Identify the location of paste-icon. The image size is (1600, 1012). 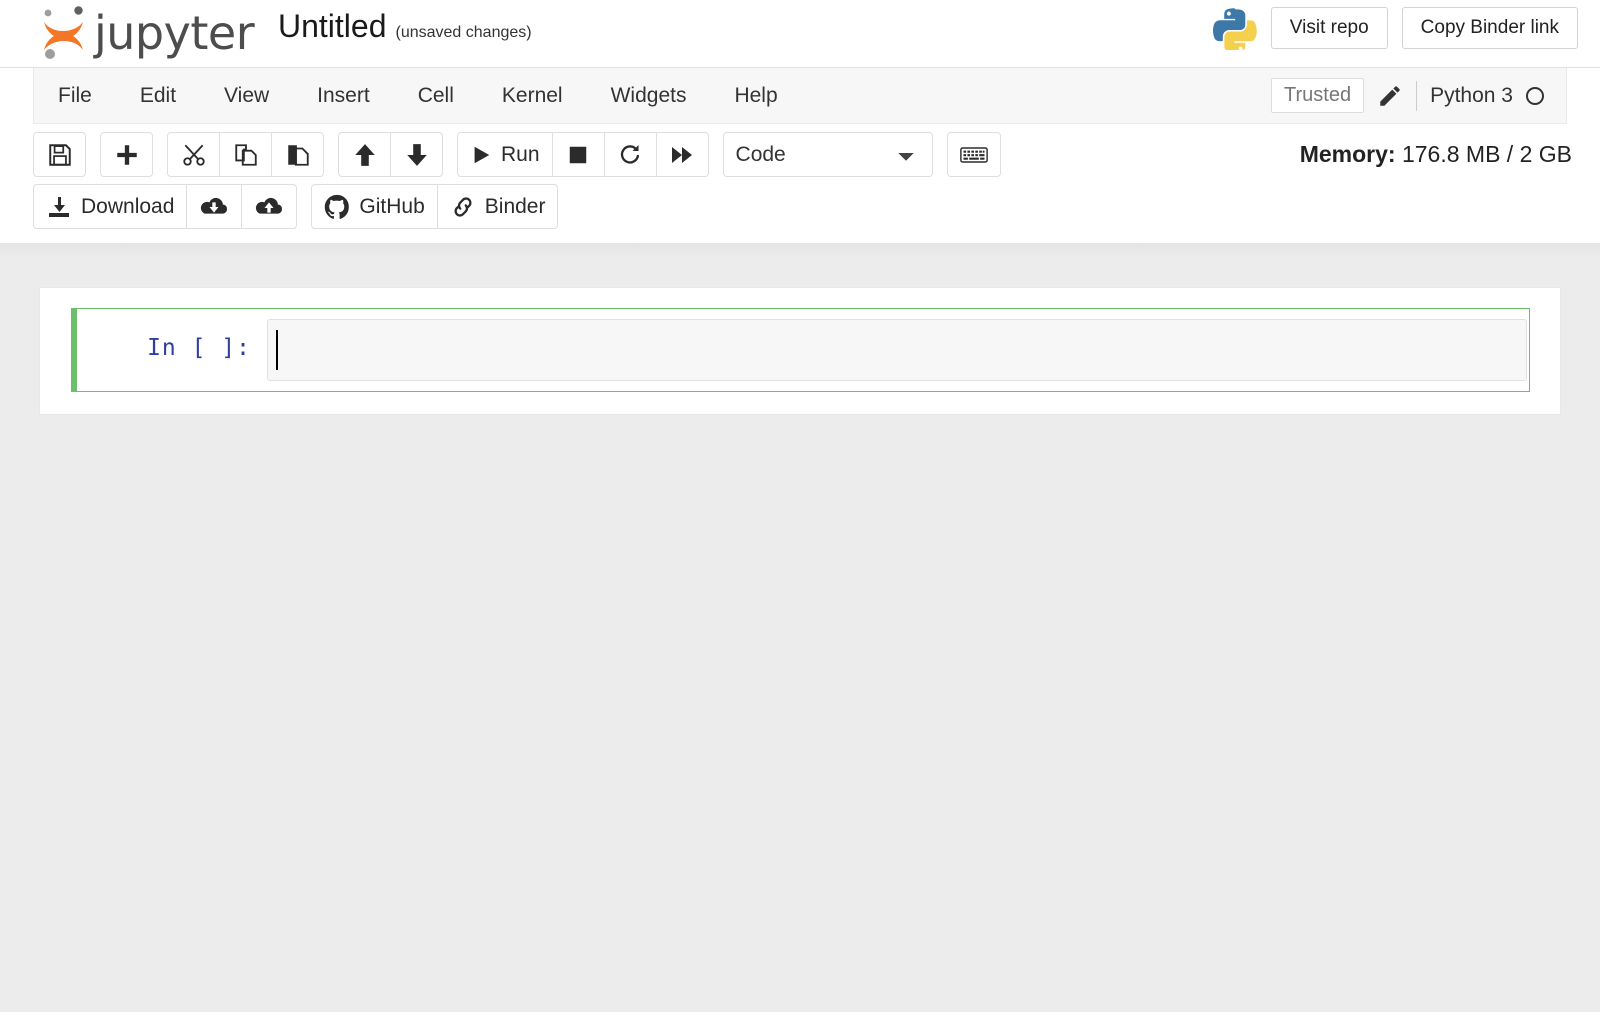
(298, 155).